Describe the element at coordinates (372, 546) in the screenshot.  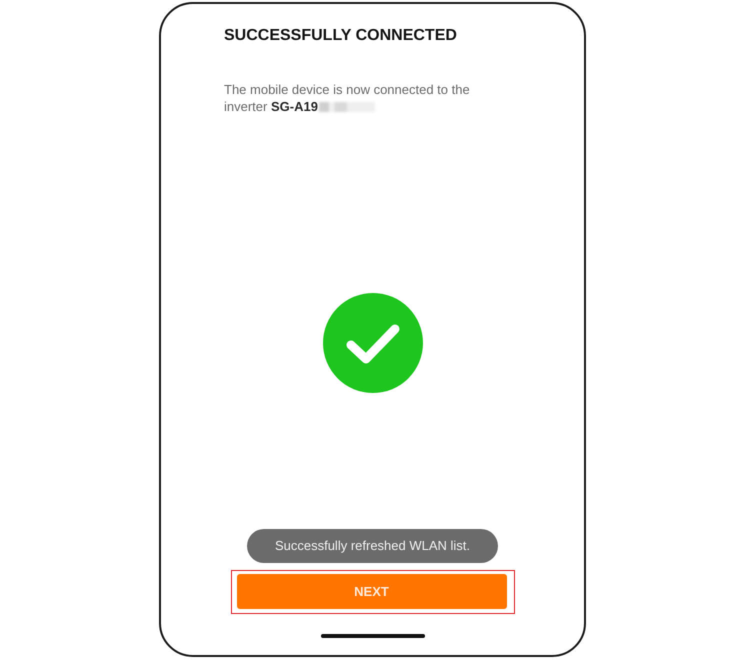
I see `toast-message: Successfully refreshed WLAN list.` at that location.